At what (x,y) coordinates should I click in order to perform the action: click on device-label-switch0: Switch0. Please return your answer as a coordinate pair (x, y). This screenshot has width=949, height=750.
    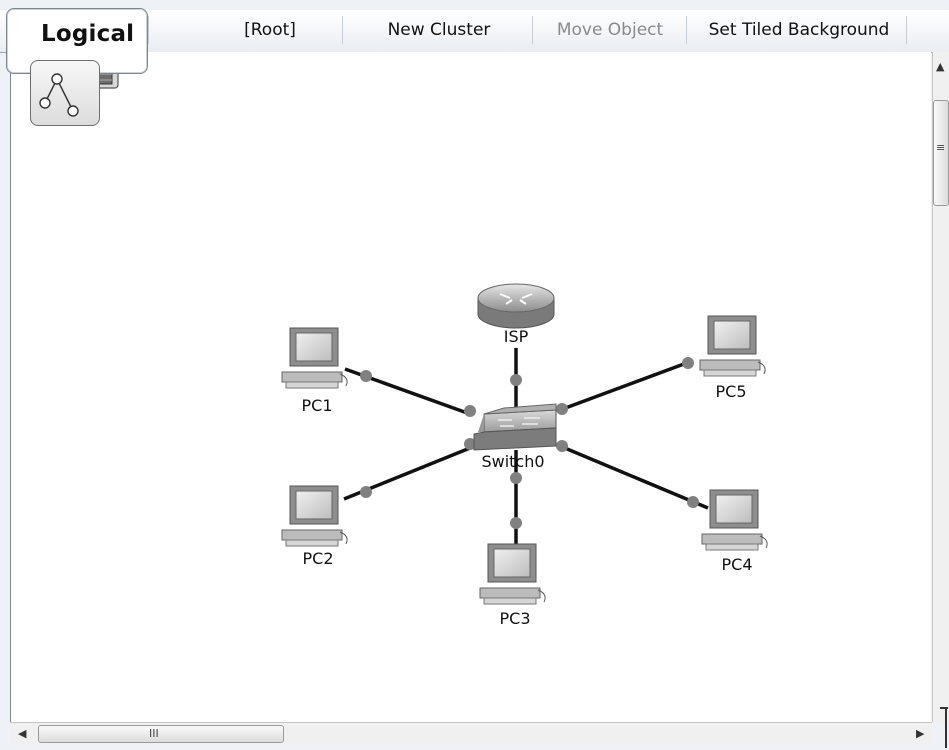
    Looking at the image, I should click on (512, 461).